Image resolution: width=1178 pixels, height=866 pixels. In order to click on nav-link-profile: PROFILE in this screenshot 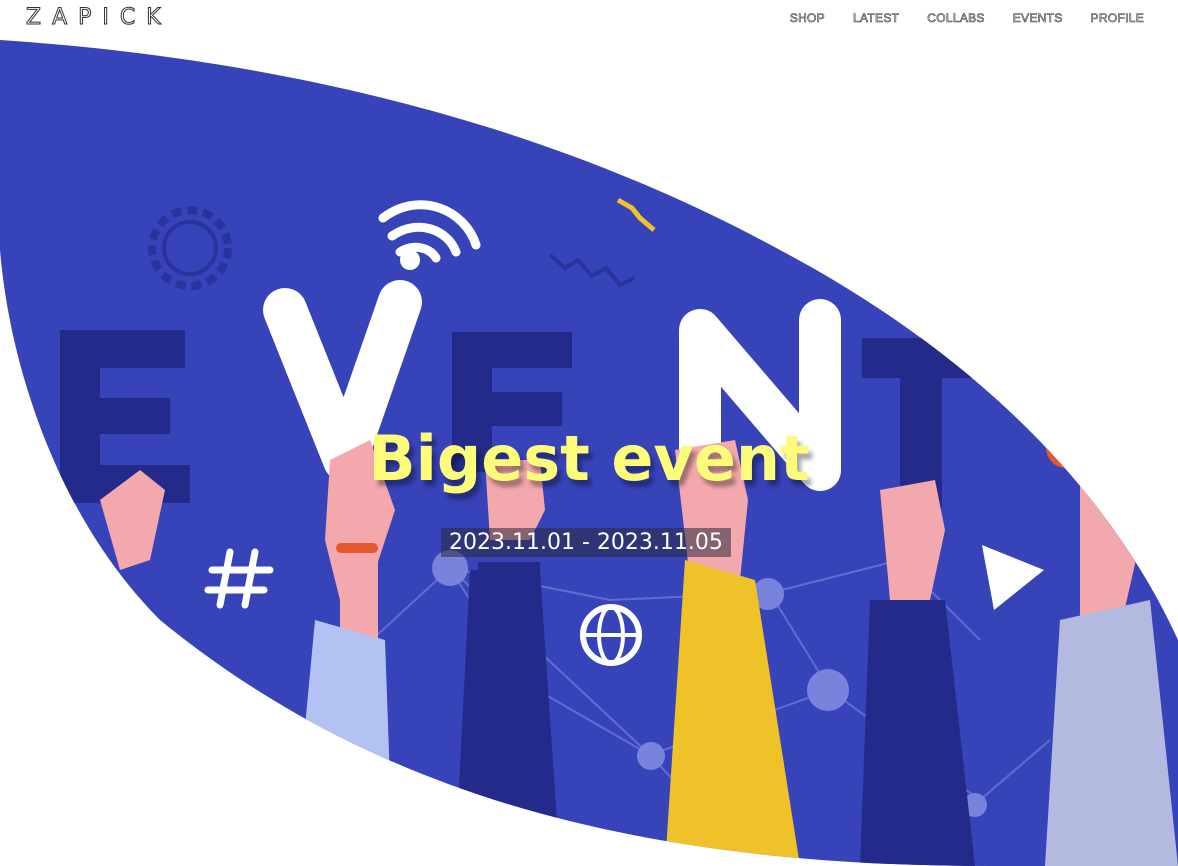, I will do `click(1117, 18)`.